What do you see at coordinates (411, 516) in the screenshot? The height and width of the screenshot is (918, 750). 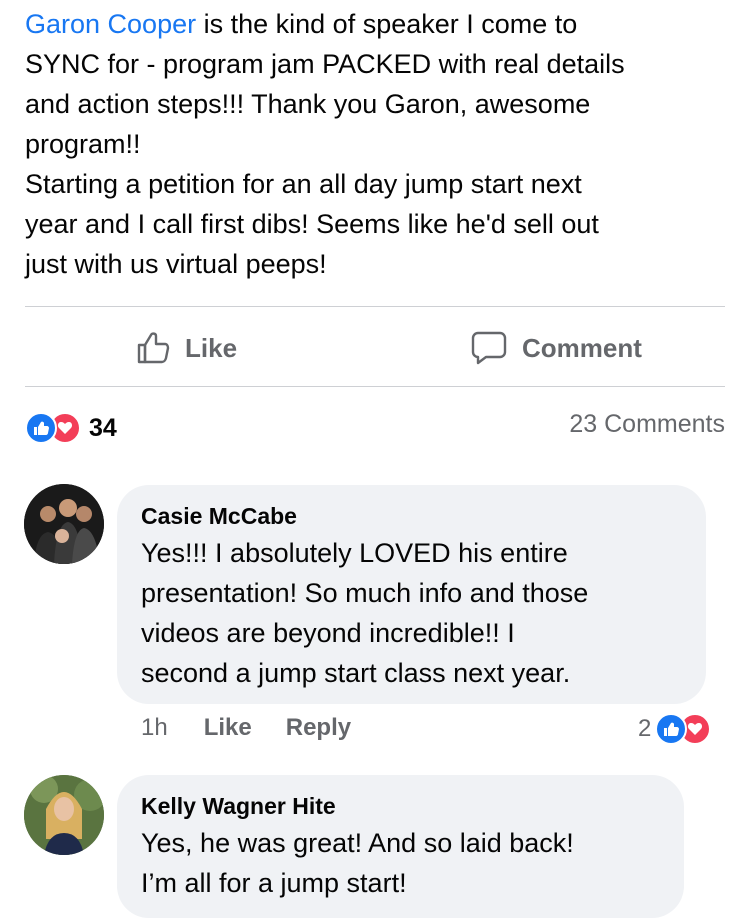 I see `comment-author: Casie McCabe` at bounding box center [411, 516].